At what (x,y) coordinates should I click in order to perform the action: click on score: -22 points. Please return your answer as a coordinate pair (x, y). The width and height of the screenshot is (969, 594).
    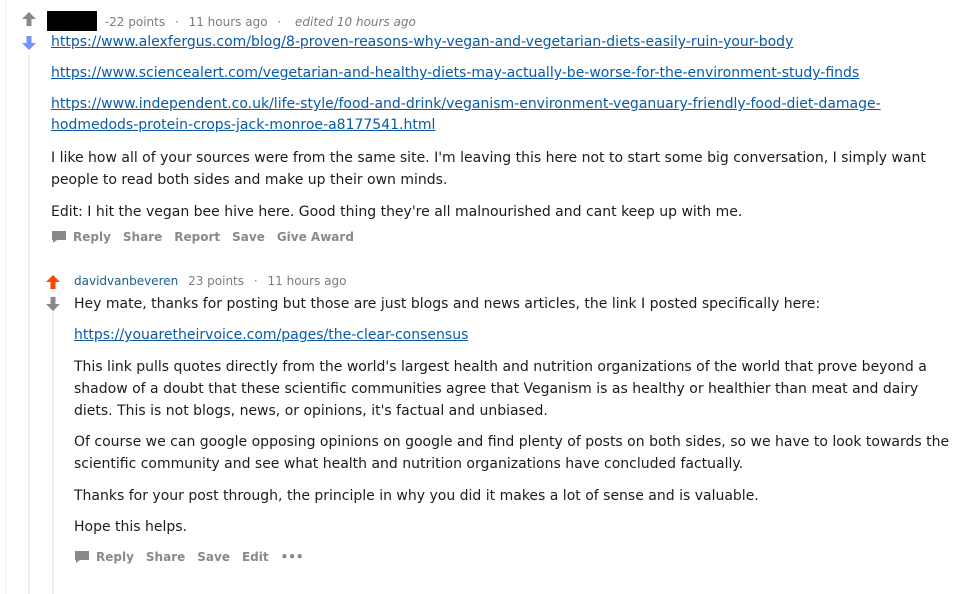
    Looking at the image, I should click on (135, 22).